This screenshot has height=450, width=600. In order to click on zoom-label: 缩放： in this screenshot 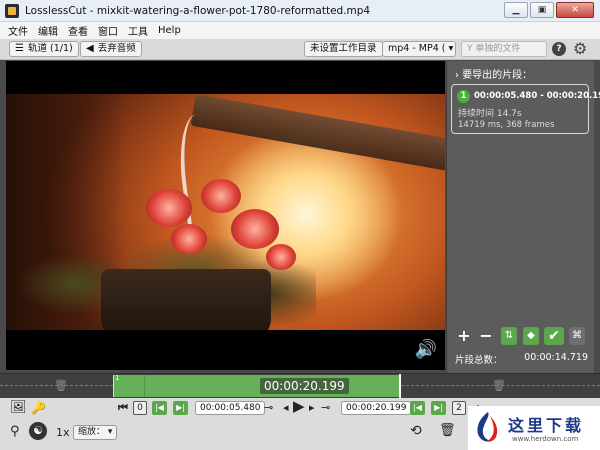, I will do `click(92, 432)`.